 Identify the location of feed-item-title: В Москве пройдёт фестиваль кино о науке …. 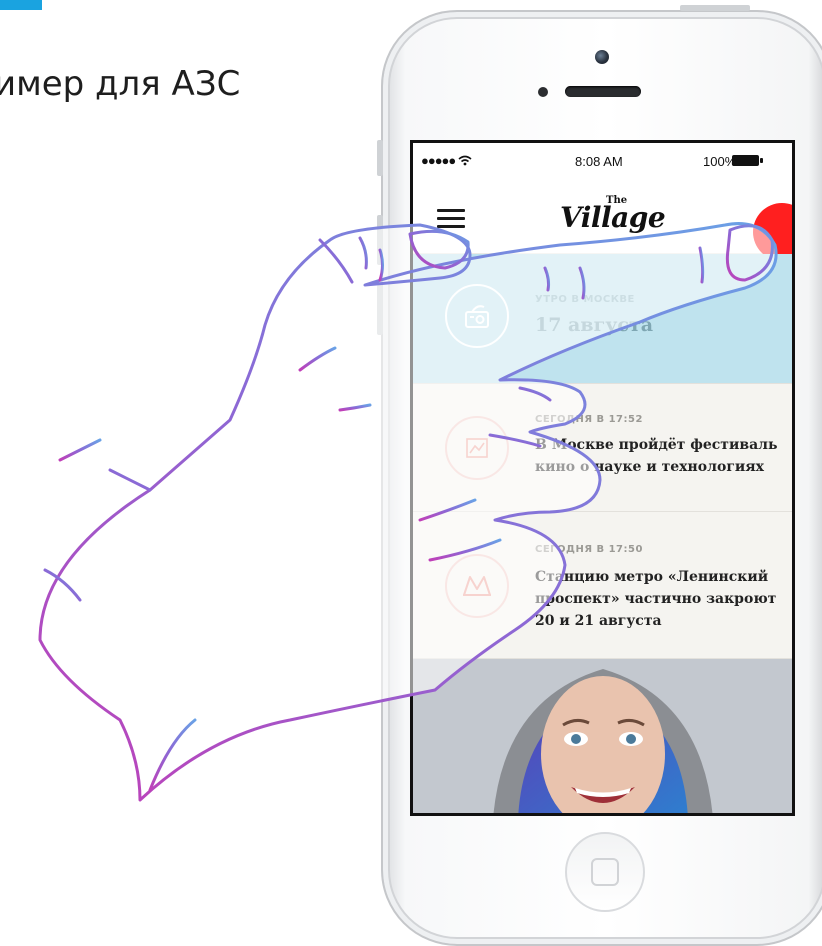
(656, 456).